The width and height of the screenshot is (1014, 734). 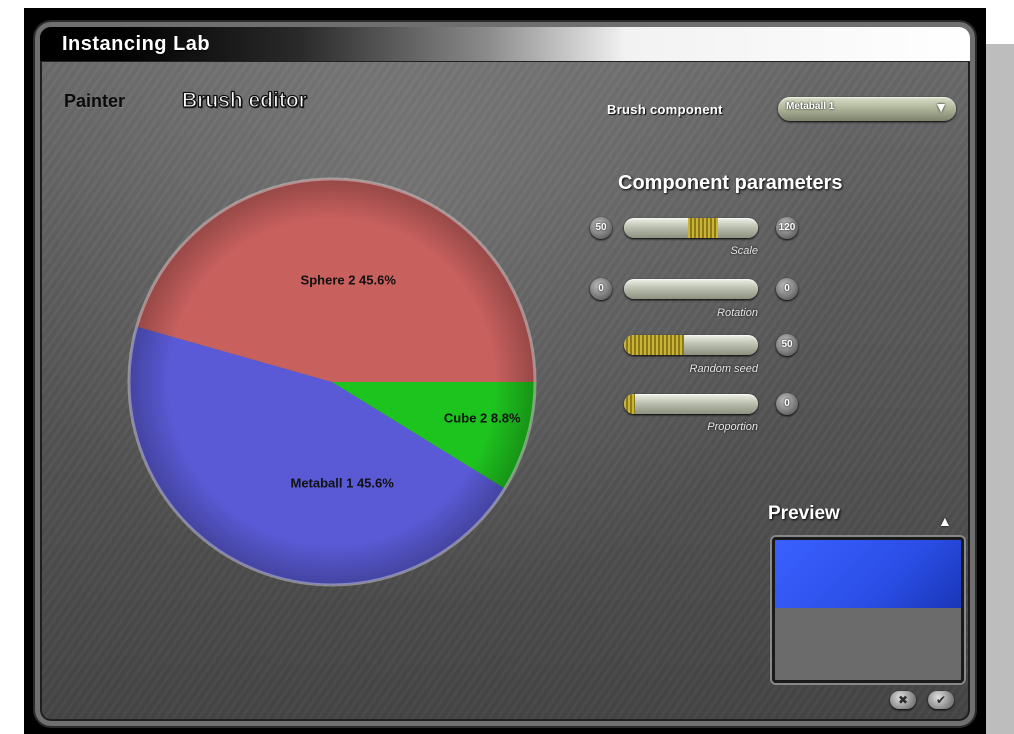 I want to click on slice-cube-2-label: Cube 2 8.8%, so click(x=482, y=418).